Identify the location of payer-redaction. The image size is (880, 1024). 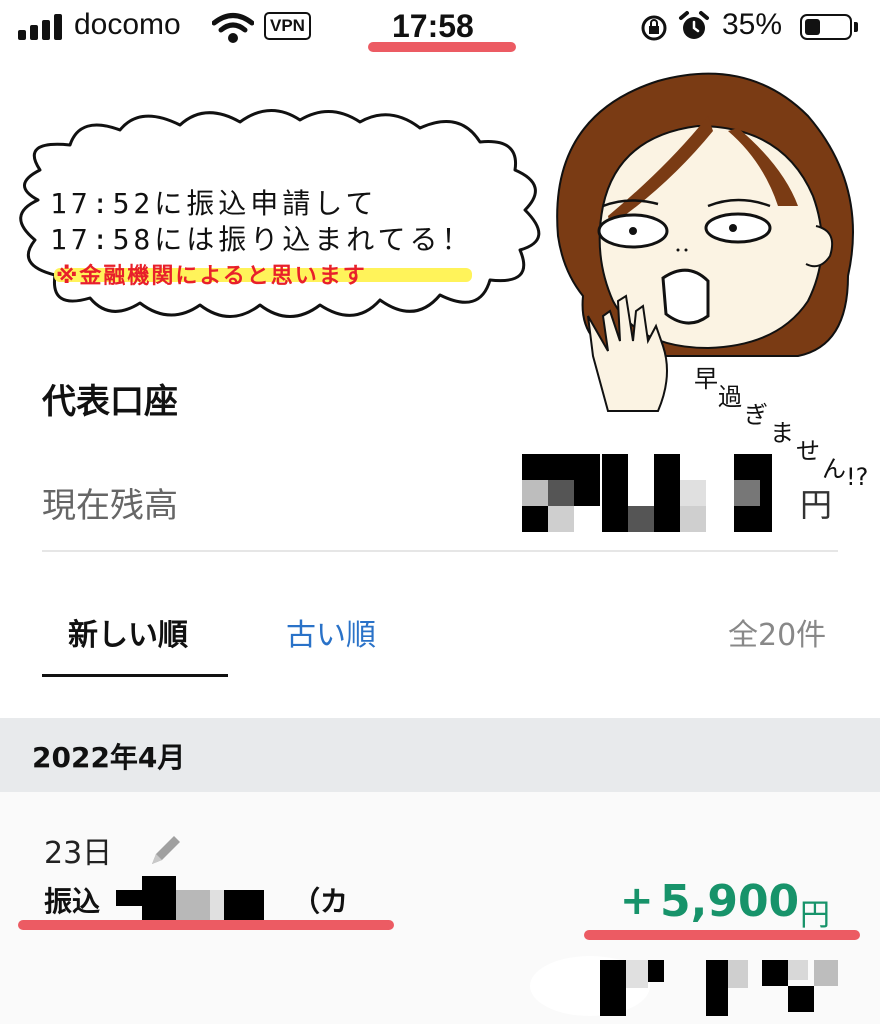
(190, 898).